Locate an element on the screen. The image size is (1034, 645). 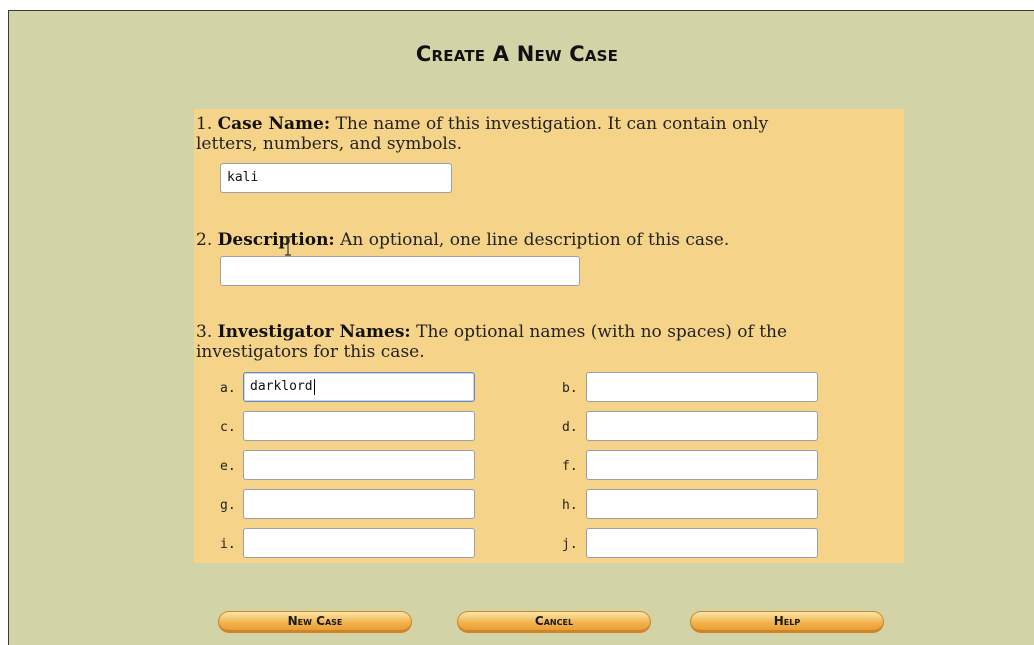
investigator-a-value: darklord is located at coordinates (281, 386).